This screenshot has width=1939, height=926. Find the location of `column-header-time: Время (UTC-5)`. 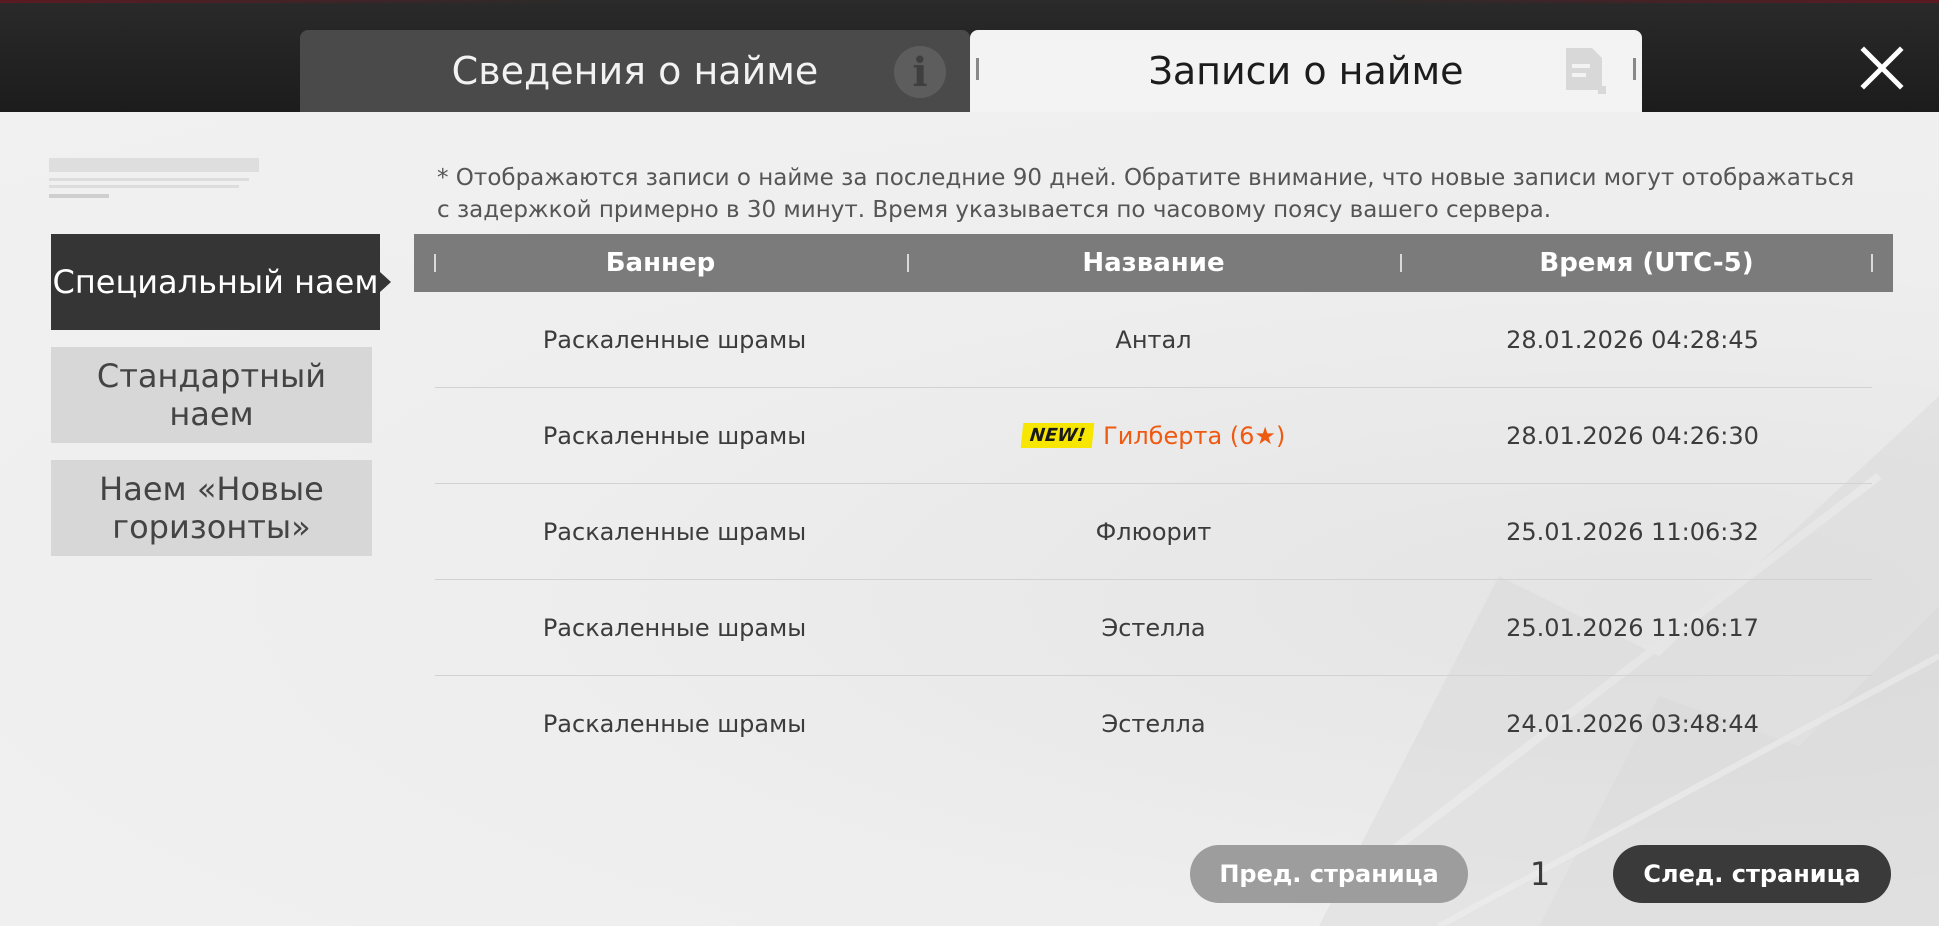

column-header-time: Время (UTC-5) is located at coordinates (1646, 263).